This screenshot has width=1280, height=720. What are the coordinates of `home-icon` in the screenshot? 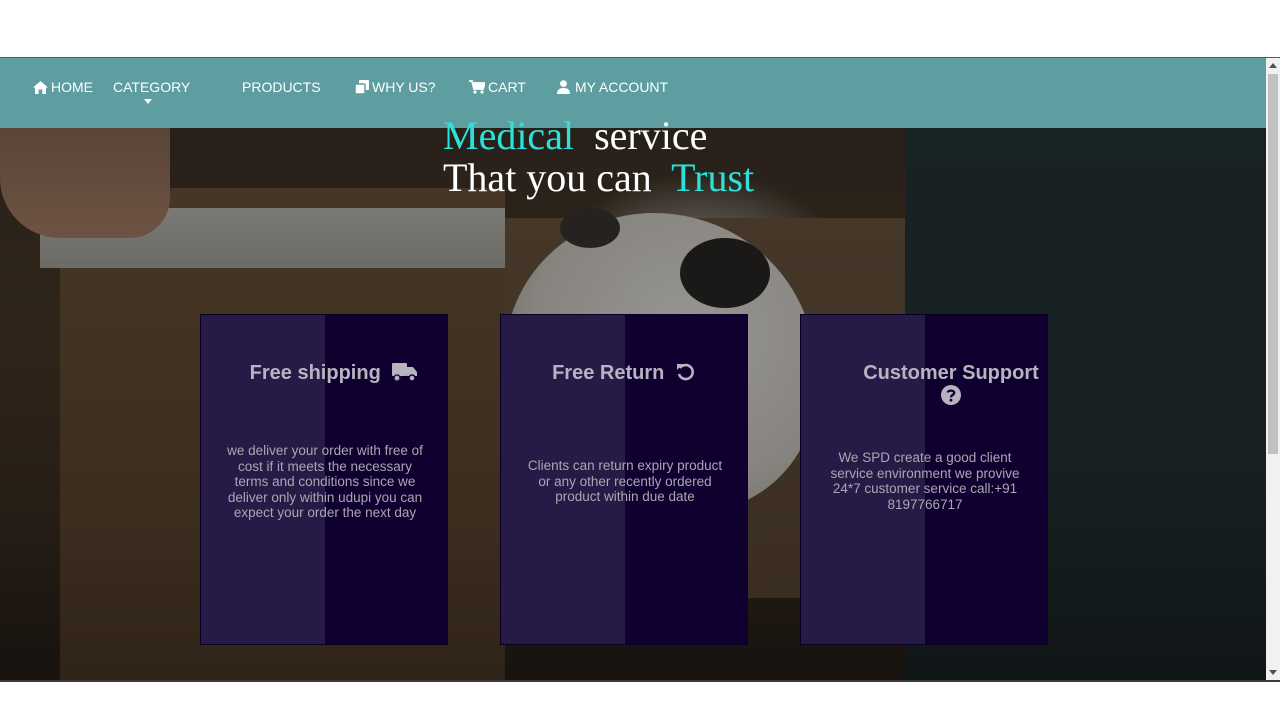 It's located at (40, 87).